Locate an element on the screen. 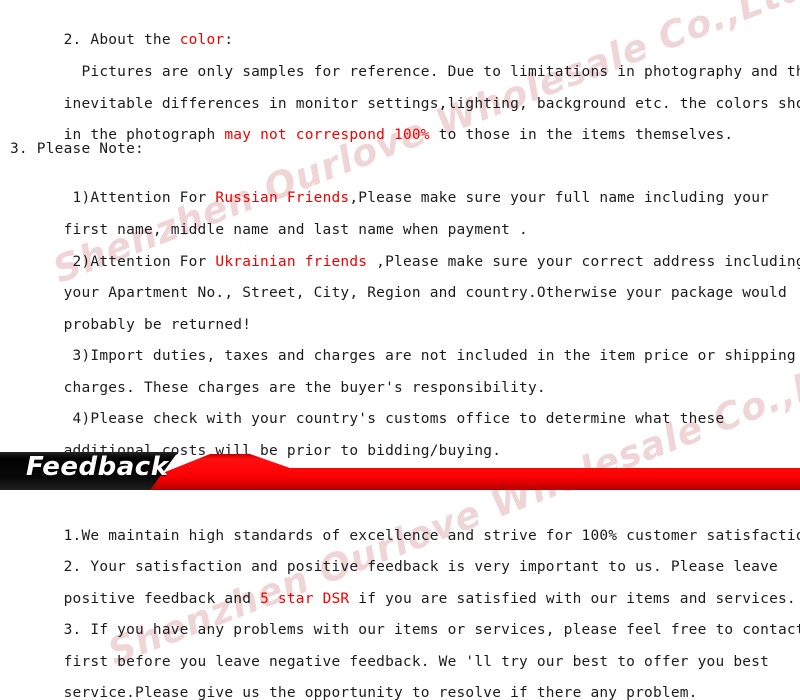 This screenshot has width=800, height=700. note-section-heading: 3. Please Note: is located at coordinates (77, 149).